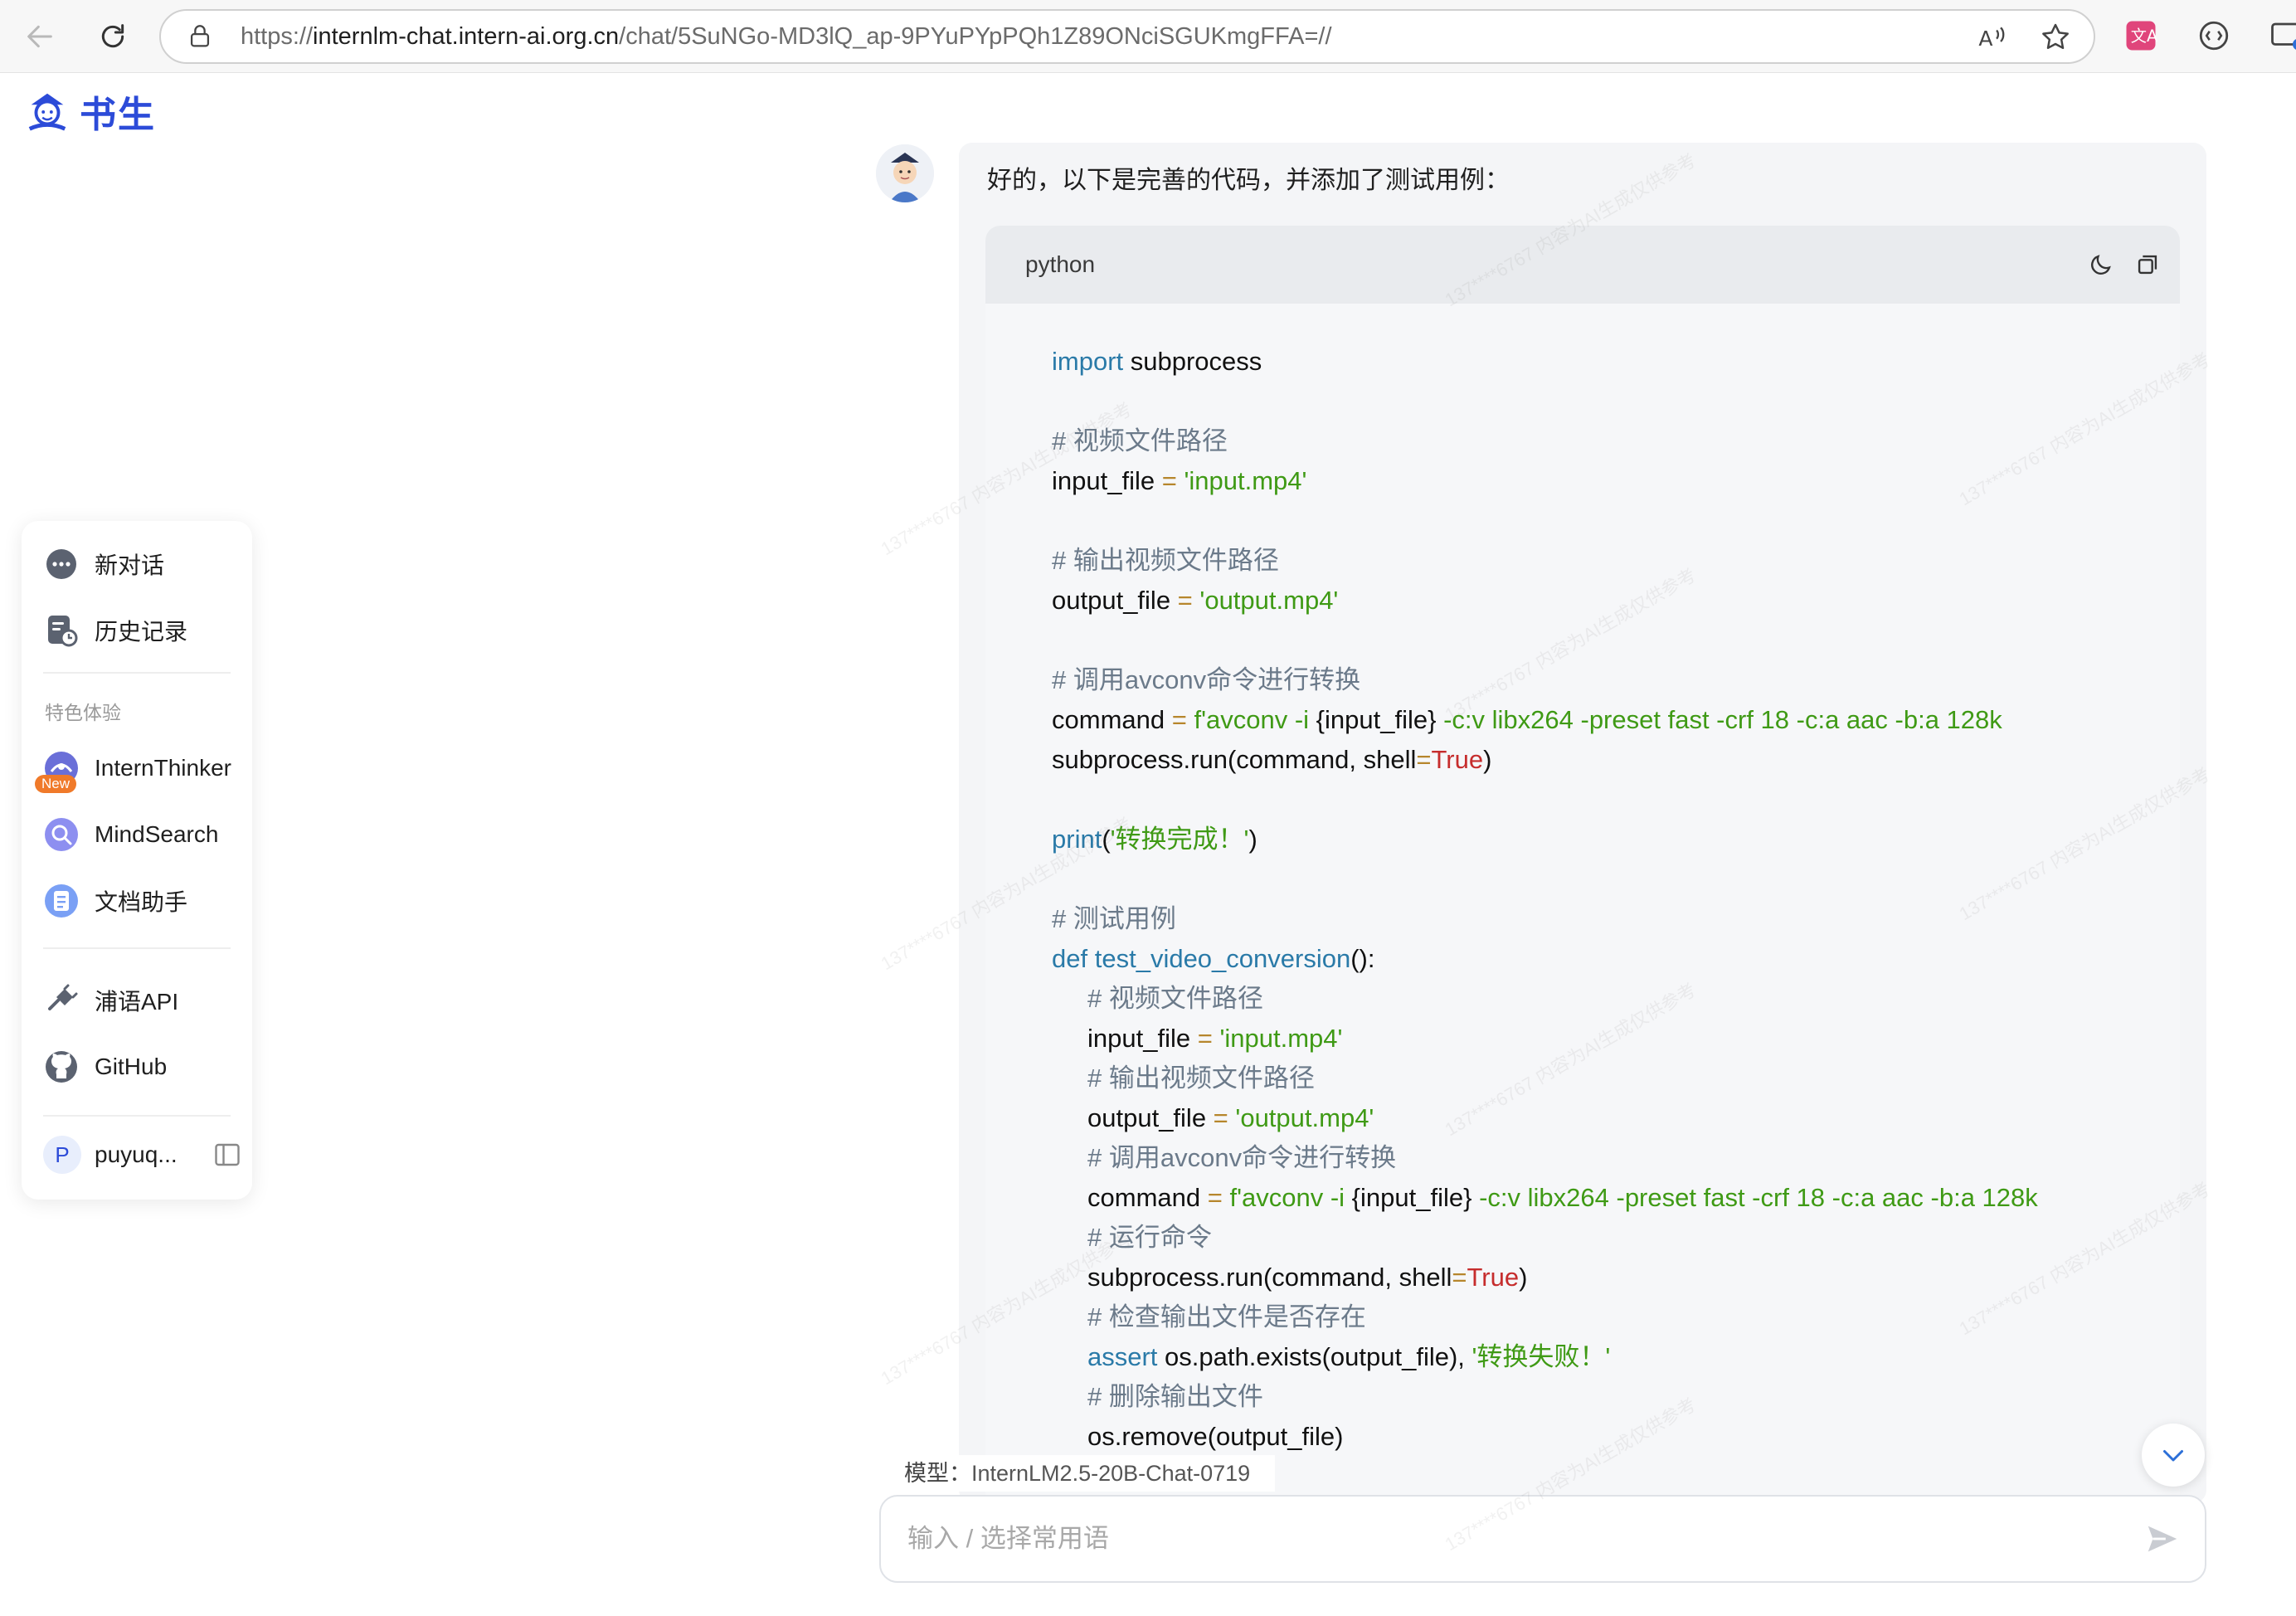 The width and height of the screenshot is (2296, 1616). I want to click on sidebar-item-internthinker: New InternThinker, so click(133, 769).